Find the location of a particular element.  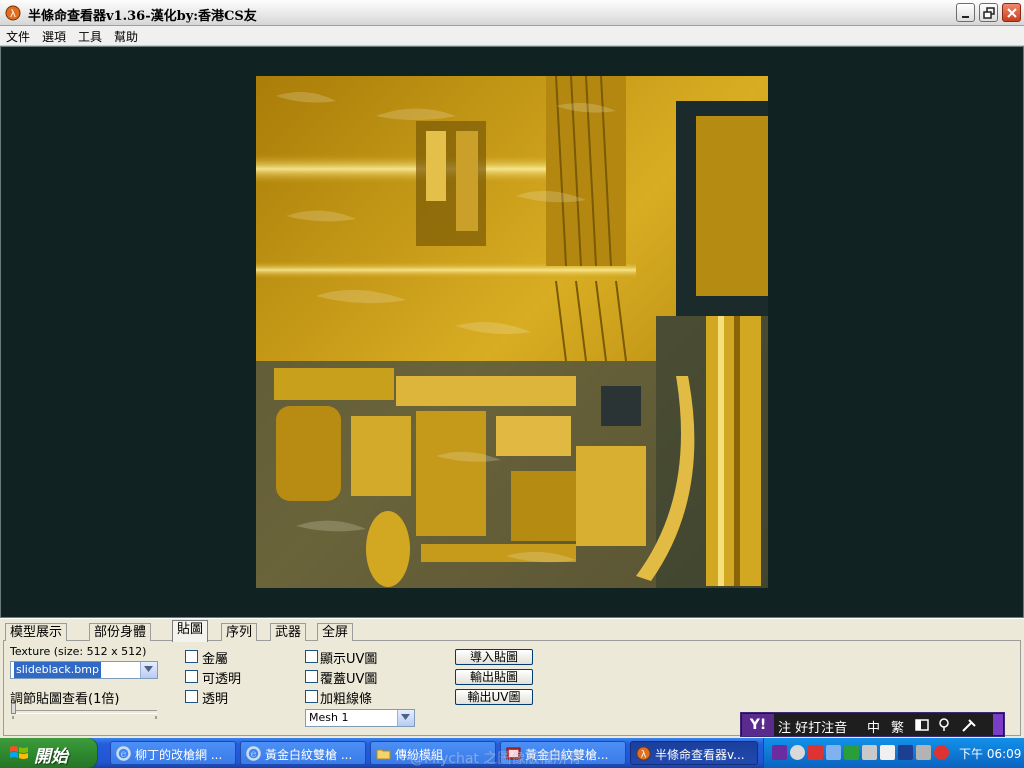

chrome-label: 可透明 is located at coordinates (222, 679).